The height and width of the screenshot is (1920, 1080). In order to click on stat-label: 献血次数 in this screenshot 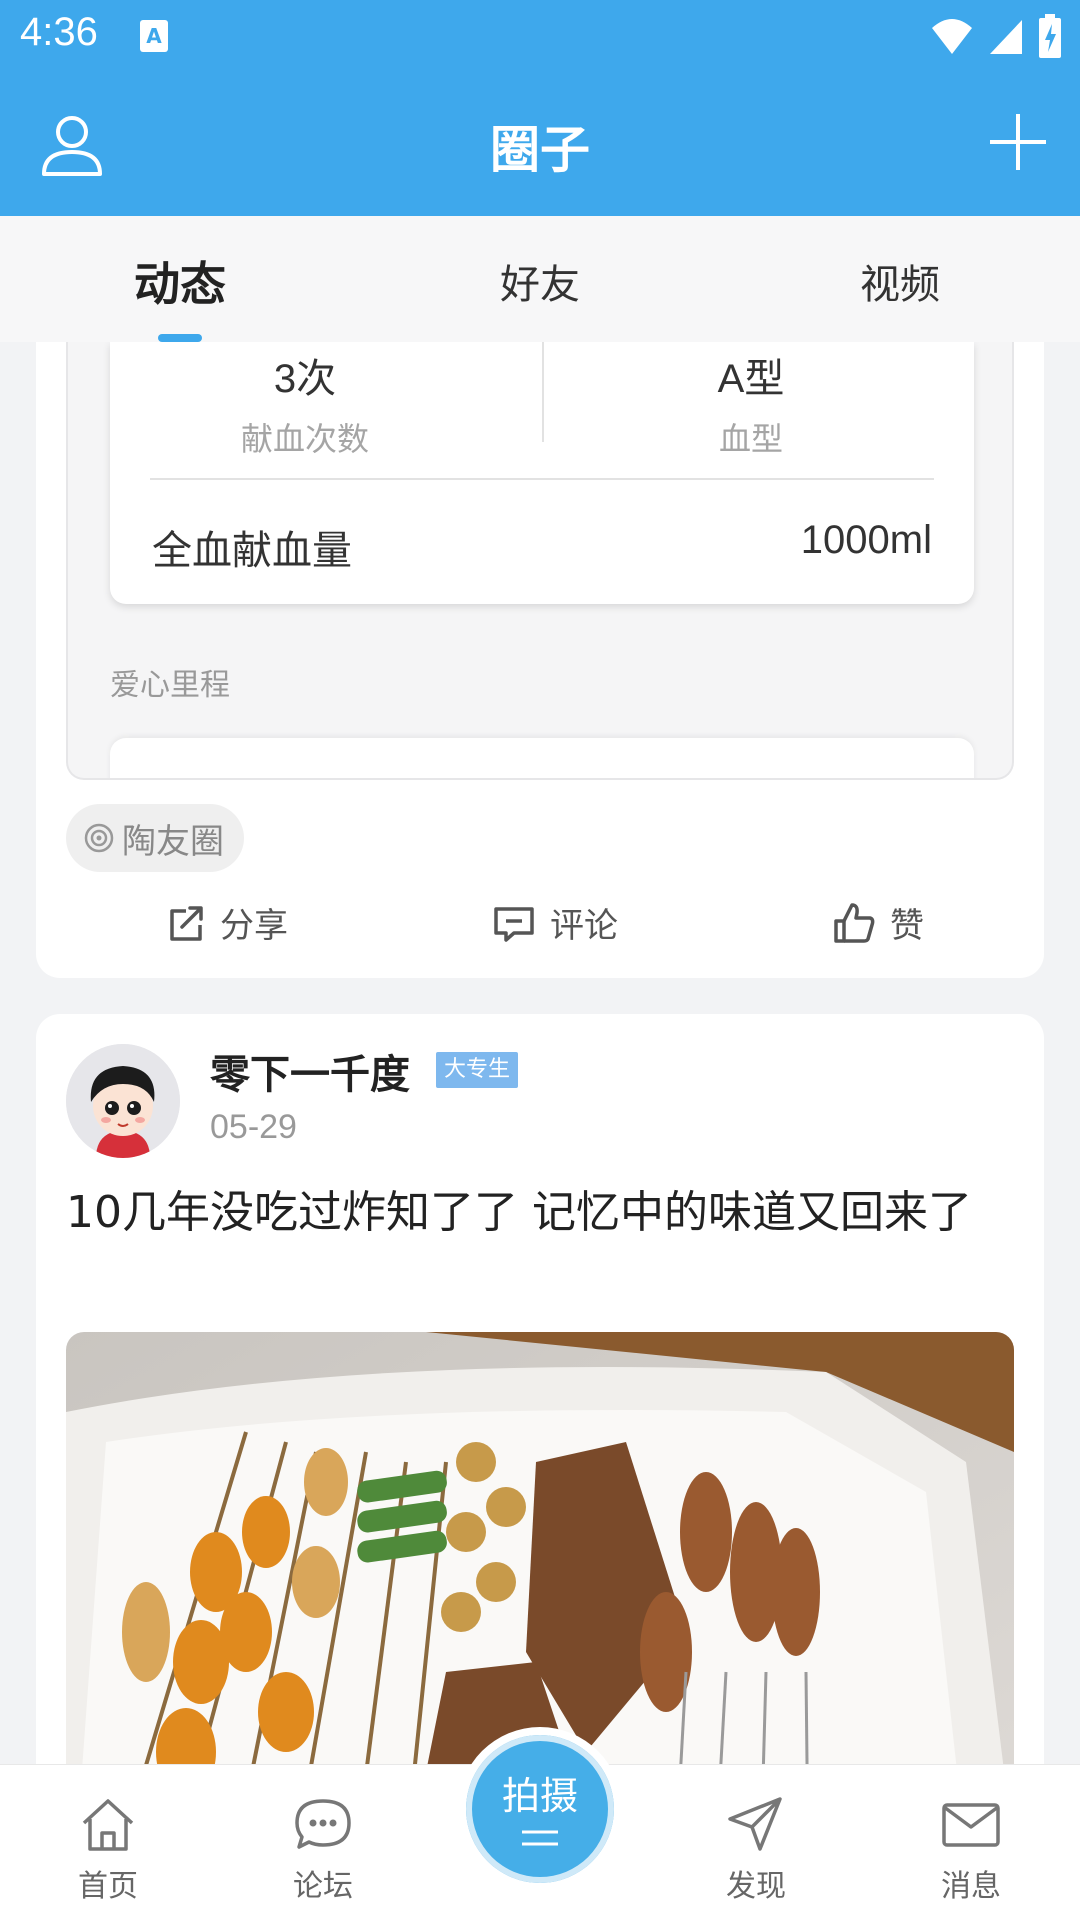, I will do `click(304, 439)`.